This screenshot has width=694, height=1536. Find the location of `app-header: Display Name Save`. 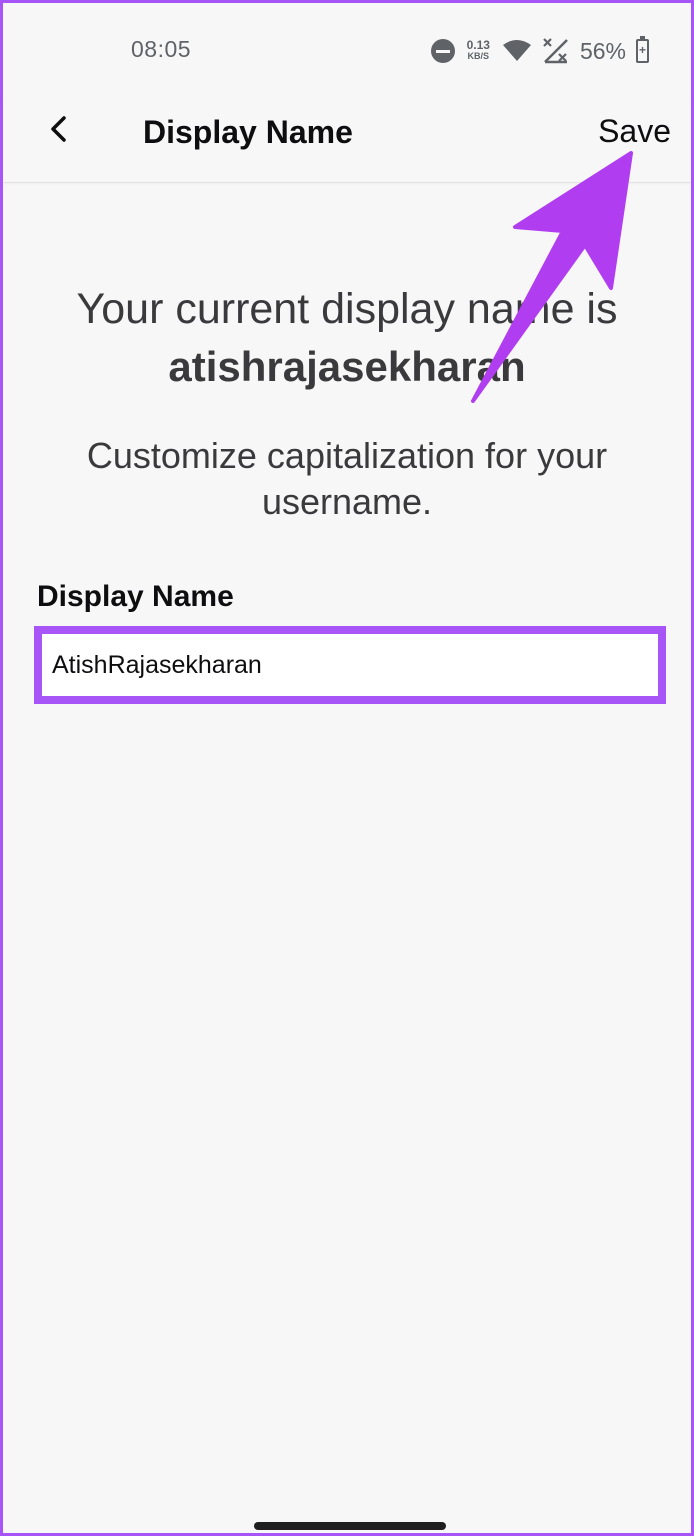

app-header: Display Name Save is located at coordinates (347, 142).